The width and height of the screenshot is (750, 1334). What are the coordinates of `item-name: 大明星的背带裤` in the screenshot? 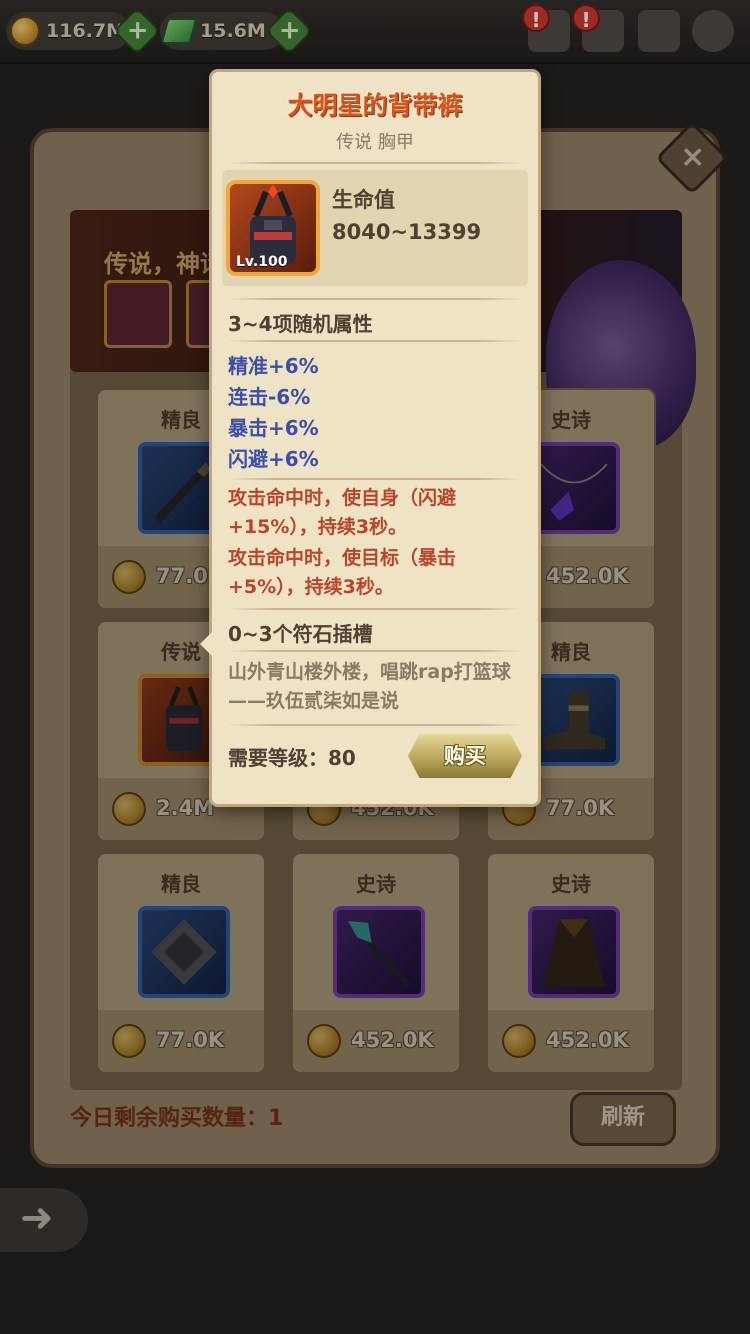 It's located at (375, 105).